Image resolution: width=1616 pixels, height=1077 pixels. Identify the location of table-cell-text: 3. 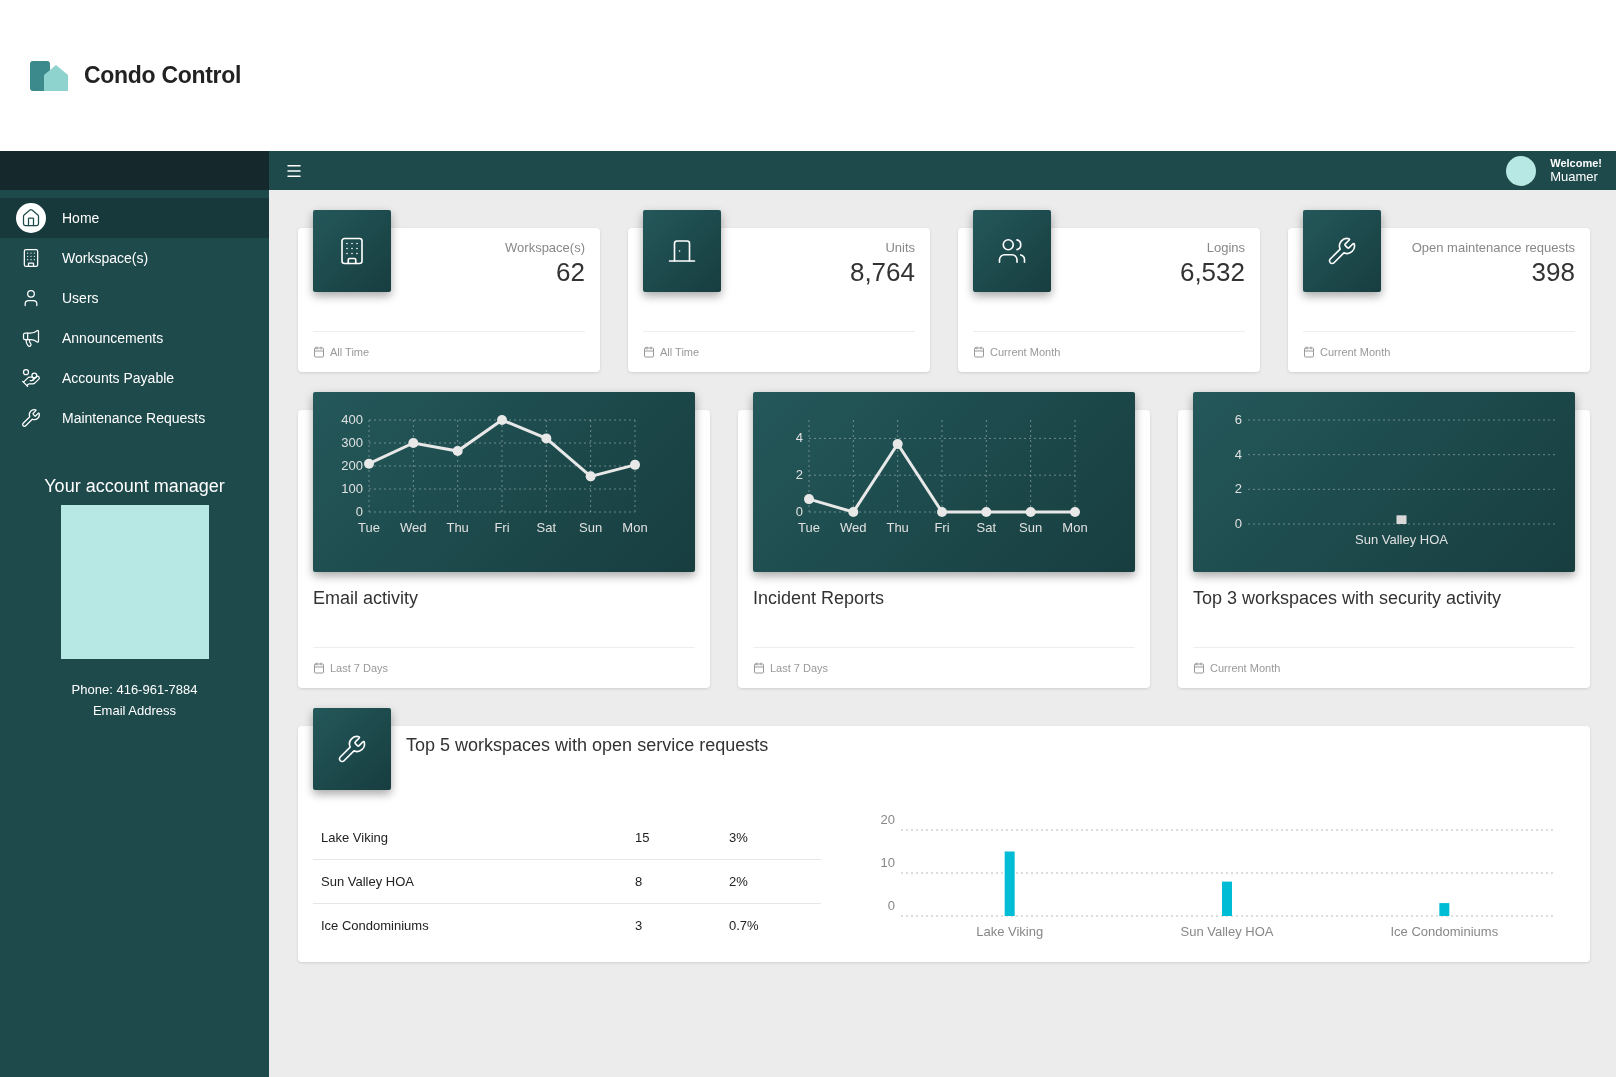
(639, 925).